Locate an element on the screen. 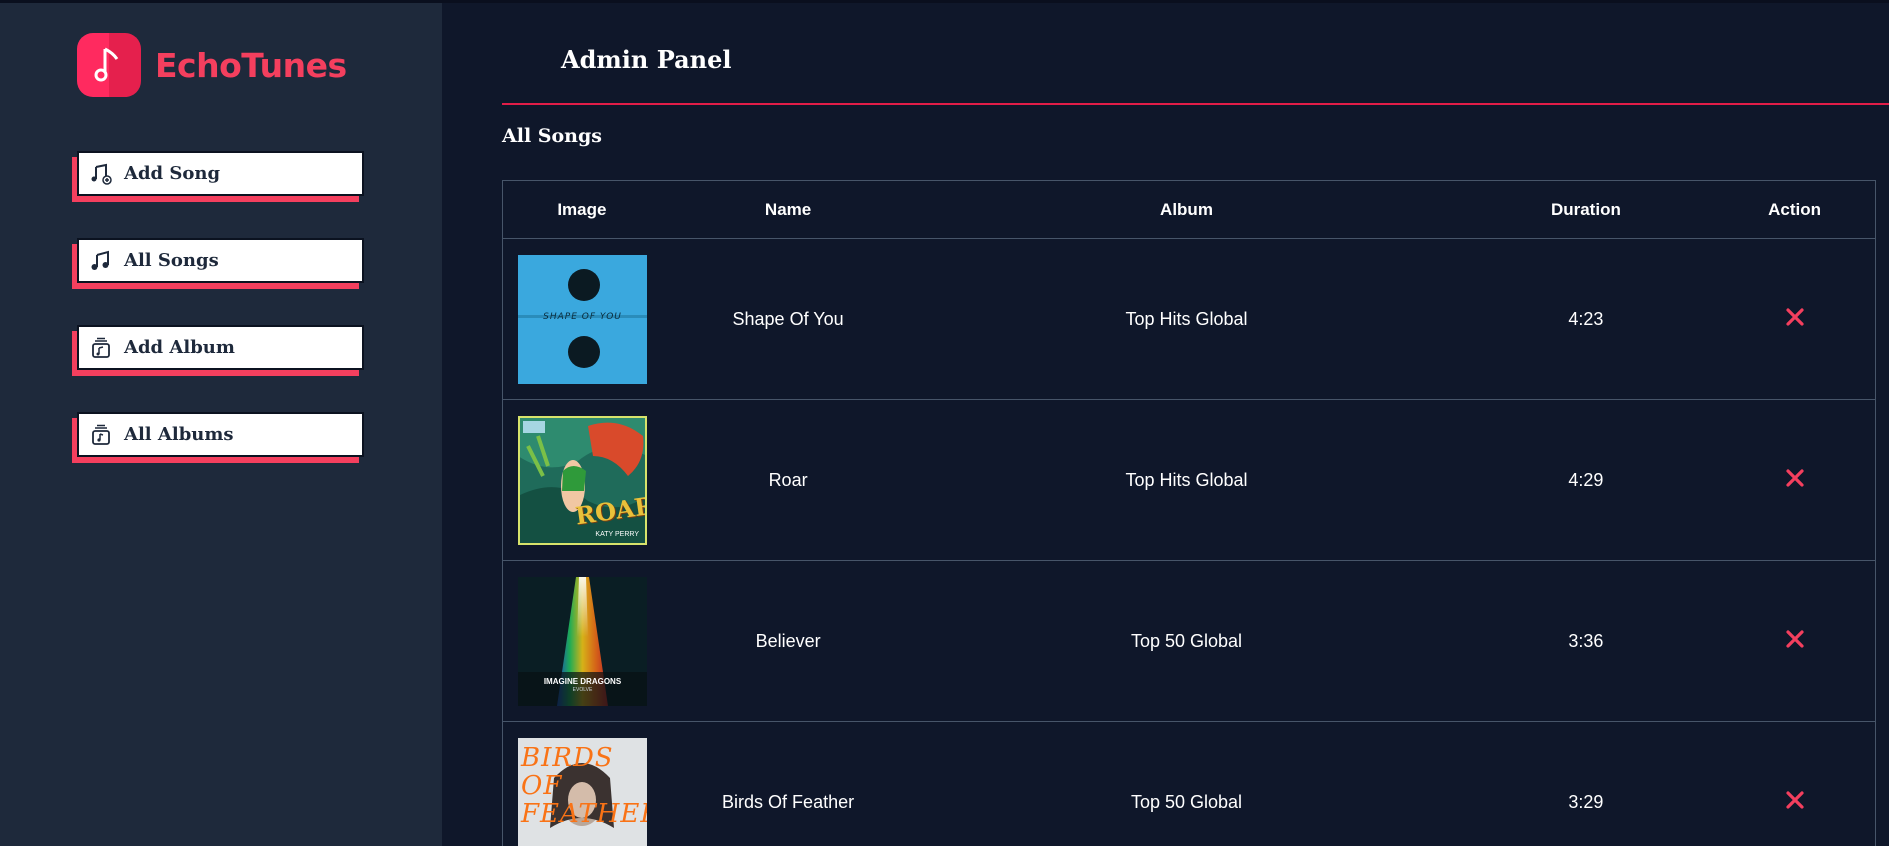  image-cell: IMAGINE DRAGONS EVOLVE is located at coordinates (582, 641).